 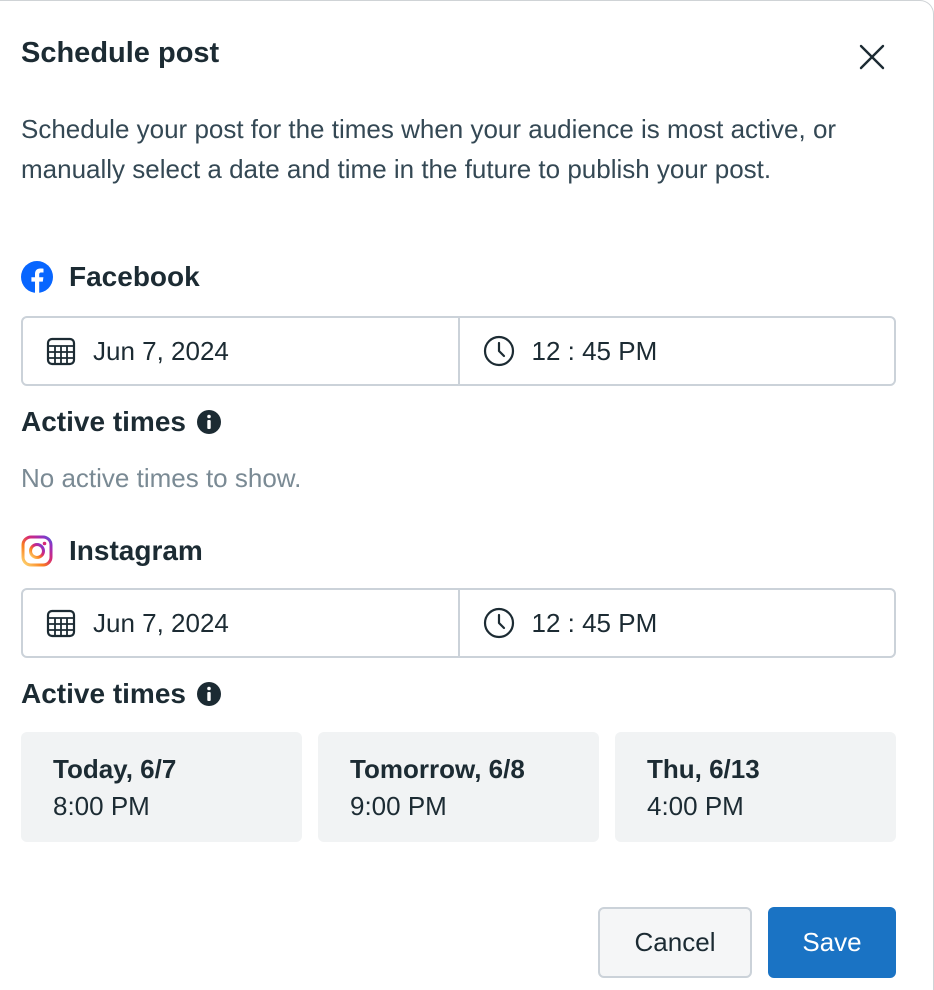 I want to click on active-time-card: Tomorrow, 6/8 9:00 PM, so click(x=458, y=787).